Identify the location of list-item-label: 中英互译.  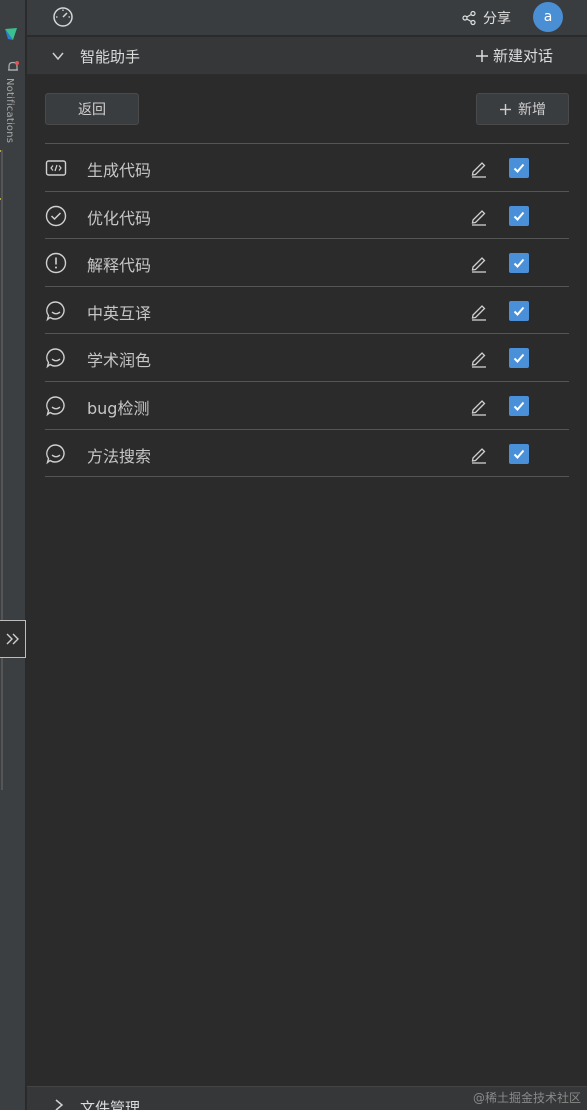
(119, 313).